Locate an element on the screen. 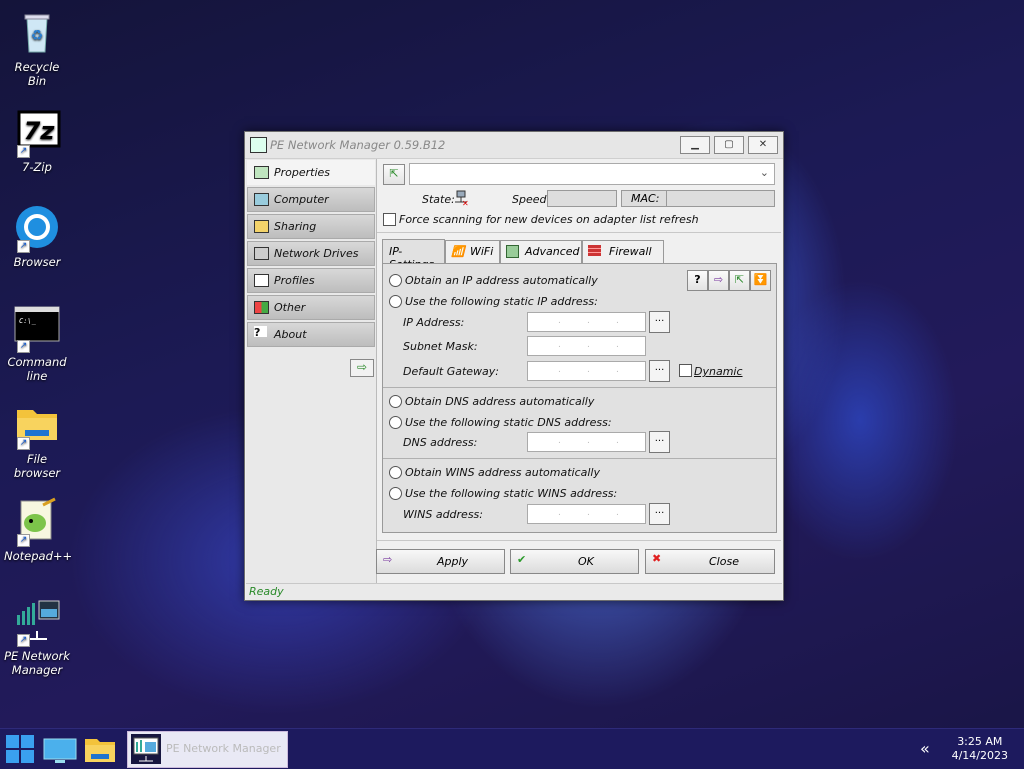 The image size is (1024, 769). sidebar-item-sharing: Sharing is located at coordinates (311, 226).